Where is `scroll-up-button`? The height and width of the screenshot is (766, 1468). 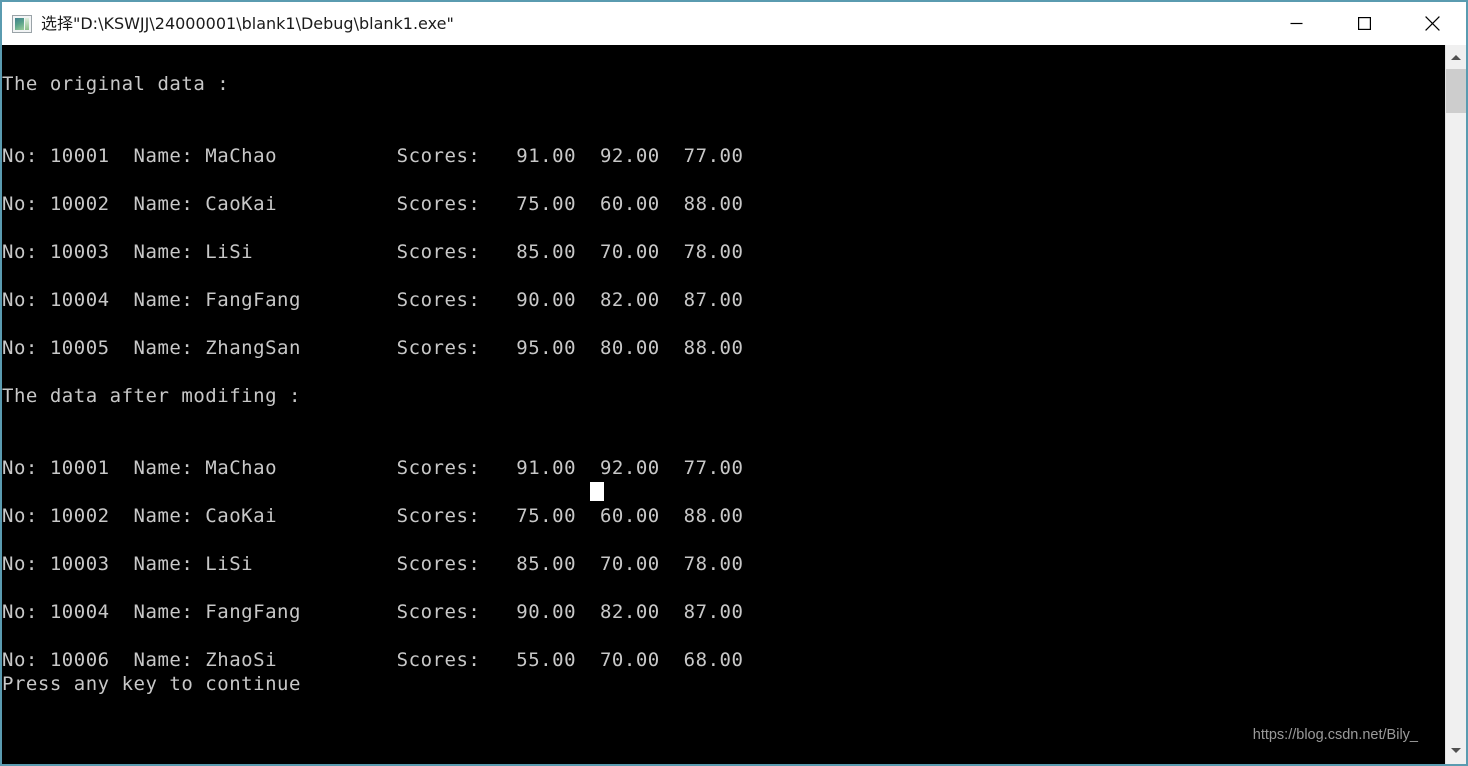 scroll-up-button is located at coordinates (1456, 57).